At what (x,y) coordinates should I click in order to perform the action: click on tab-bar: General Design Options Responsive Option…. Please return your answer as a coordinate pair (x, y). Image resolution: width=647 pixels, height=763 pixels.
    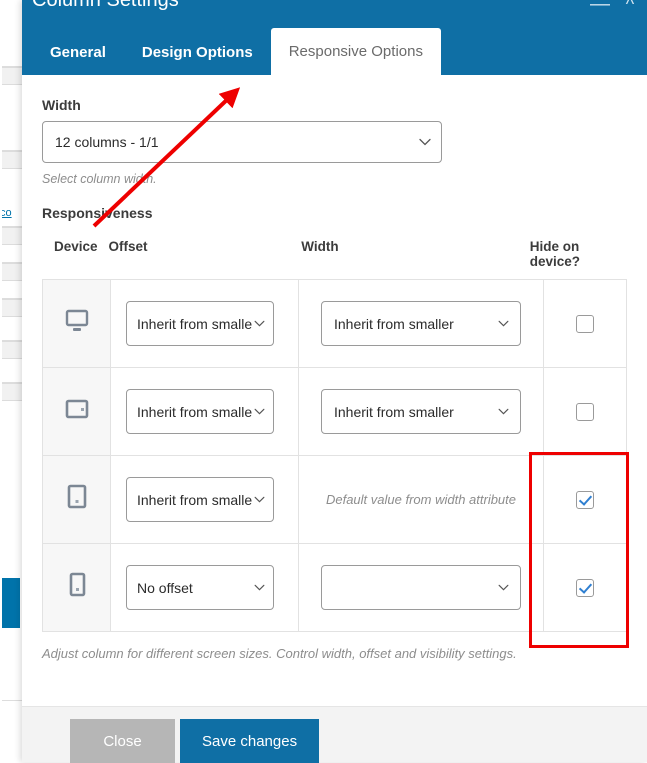
    Looking at the image, I should click on (236, 51).